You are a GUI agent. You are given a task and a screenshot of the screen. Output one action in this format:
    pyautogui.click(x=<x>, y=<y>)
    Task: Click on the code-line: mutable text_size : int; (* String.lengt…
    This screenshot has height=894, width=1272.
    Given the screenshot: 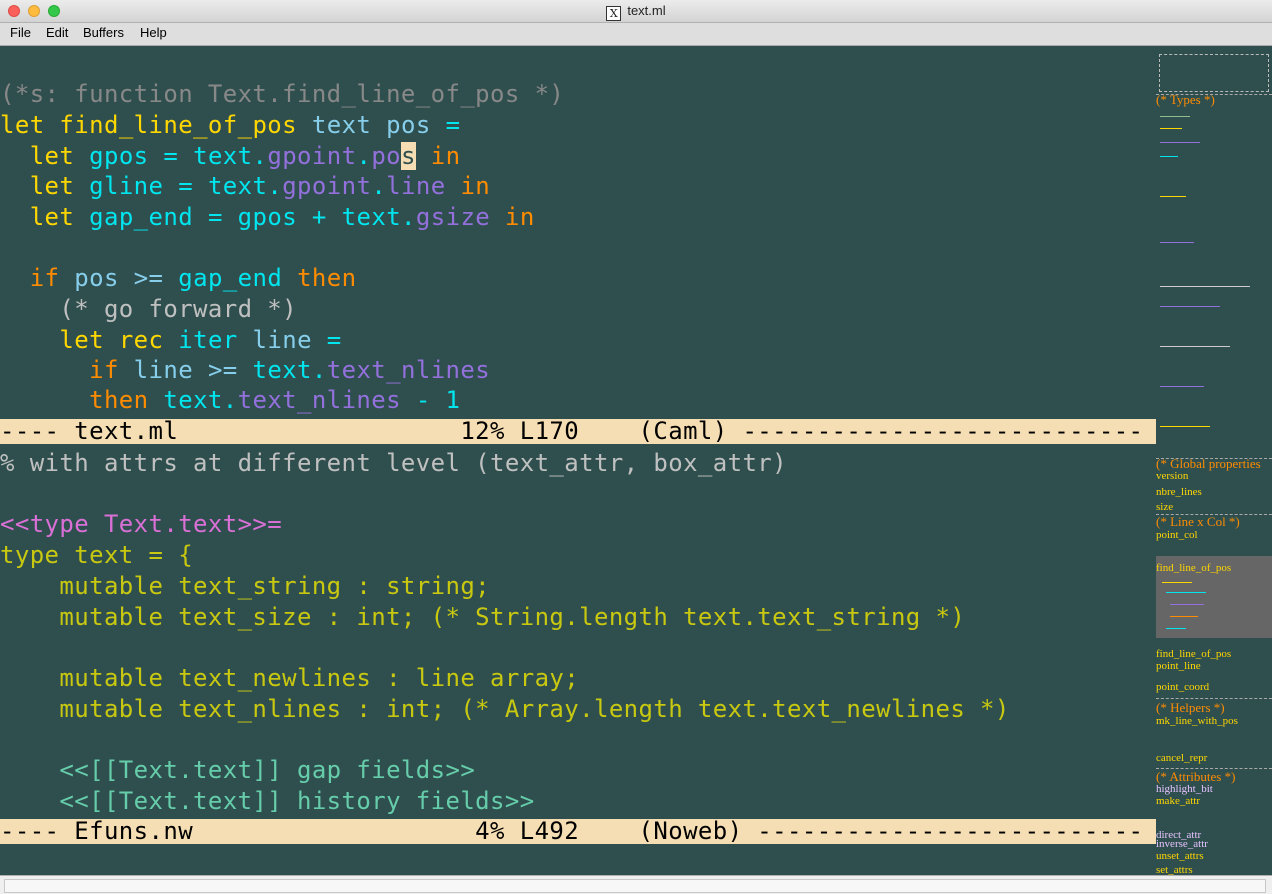 What is the action you would take?
    pyautogui.click(x=483, y=617)
    